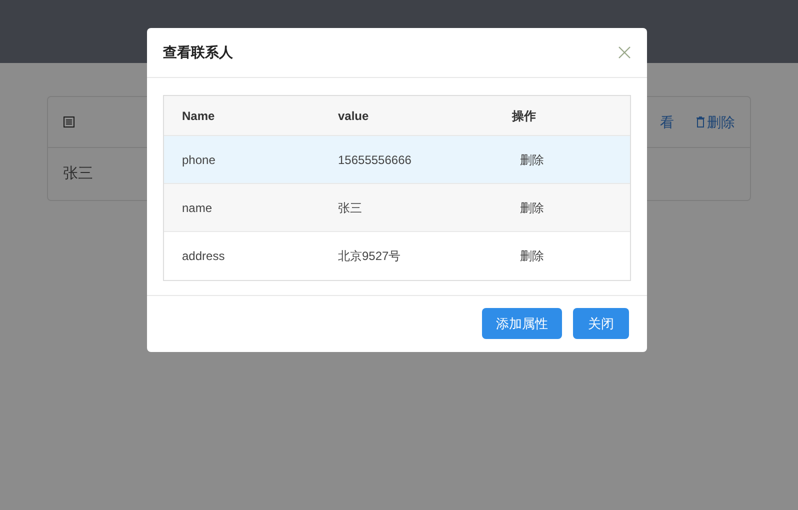 This screenshot has height=510, width=798. What do you see at coordinates (198, 52) in the screenshot?
I see `dialog-title: 查看联系人` at bounding box center [198, 52].